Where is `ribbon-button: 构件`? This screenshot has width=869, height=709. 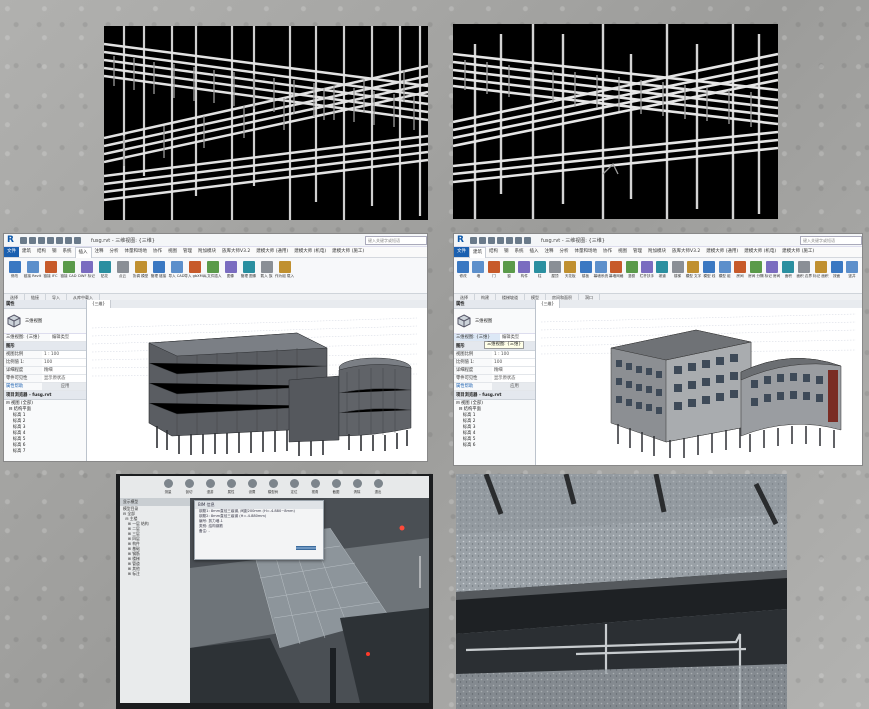 ribbon-button: 构件 is located at coordinates (524, 269).